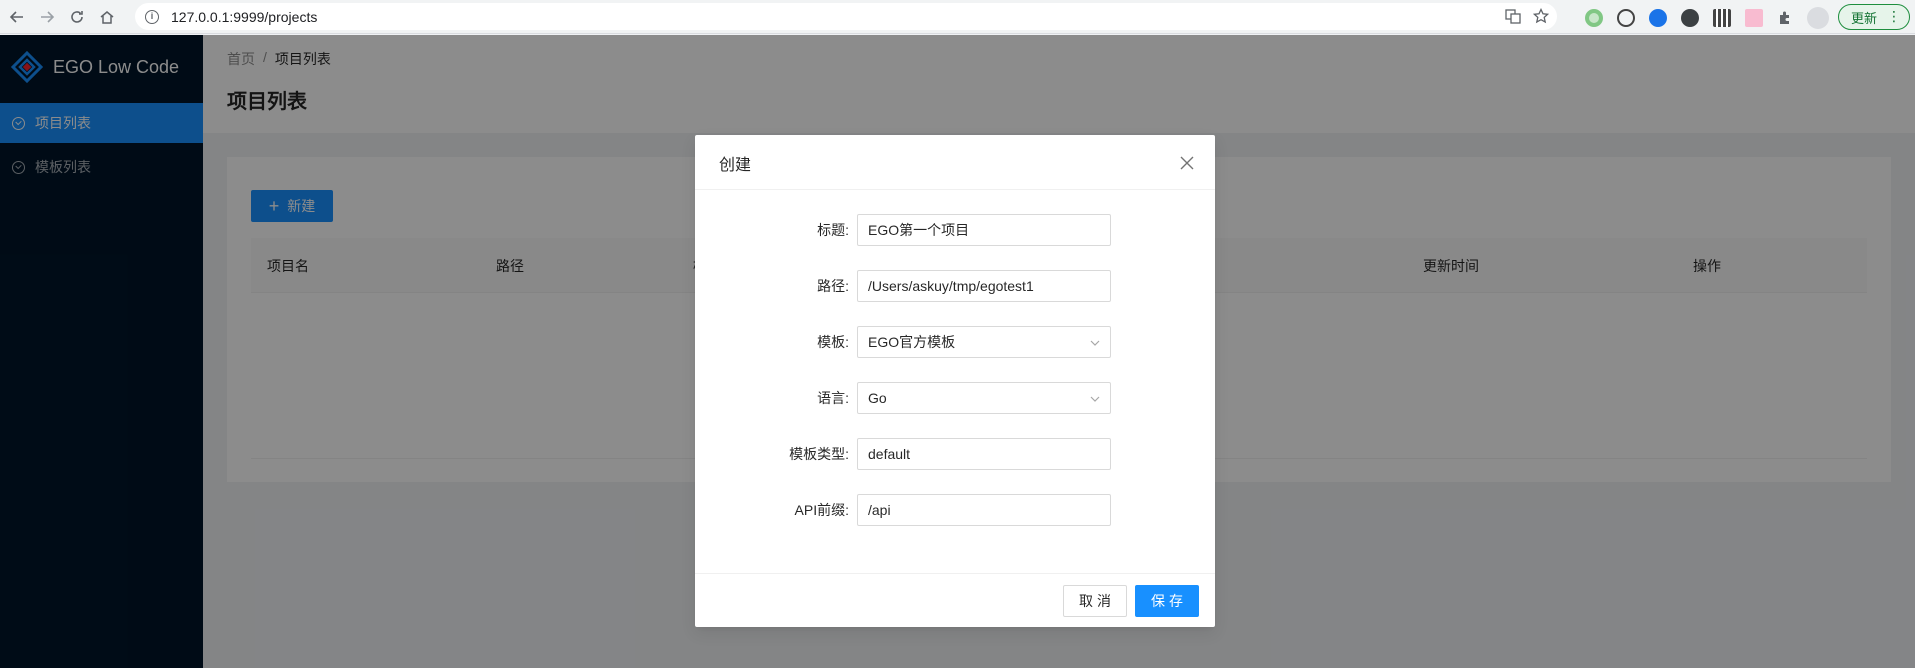  Describe the element at coordinates (1722, 18) in the screenshot. I see `extension-qr-icon` at that location.